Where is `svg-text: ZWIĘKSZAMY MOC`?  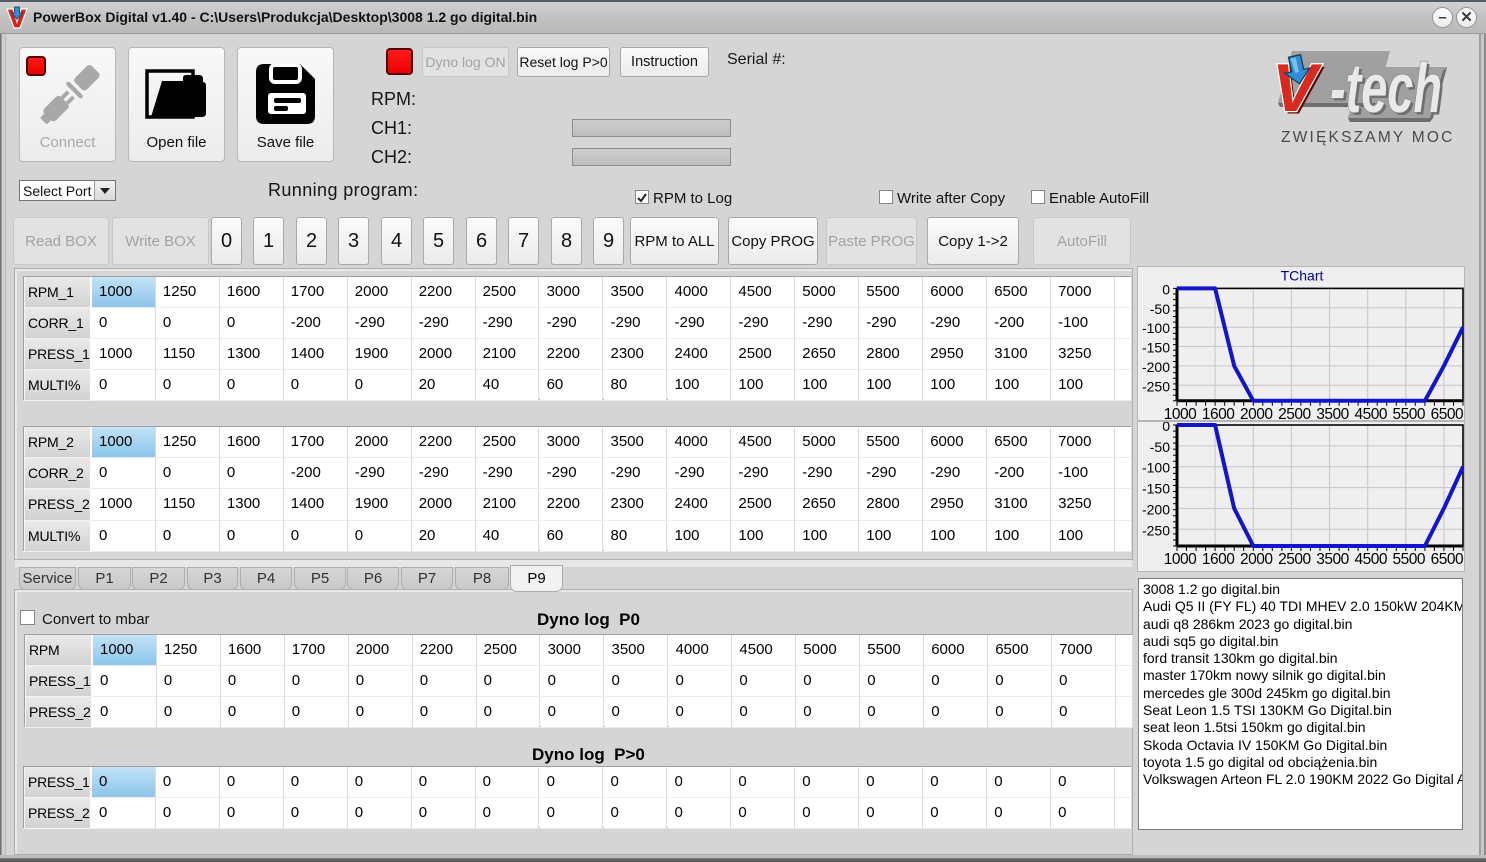 svg-text: ZWIĘKSZAMY MOC is located at coordinates (1367, 137).